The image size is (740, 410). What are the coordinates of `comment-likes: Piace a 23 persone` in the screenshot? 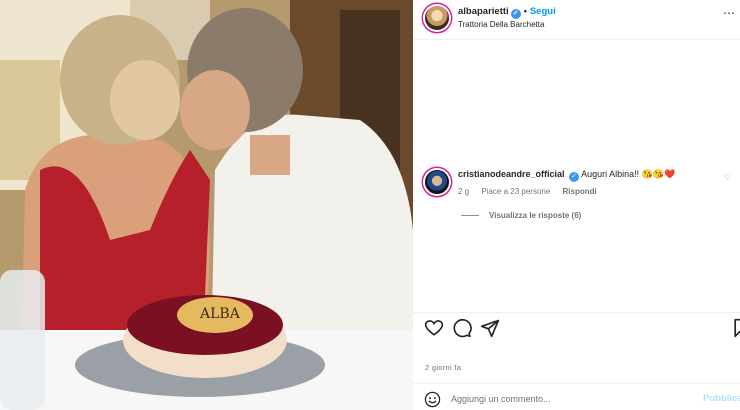 It's located at (515, 191).